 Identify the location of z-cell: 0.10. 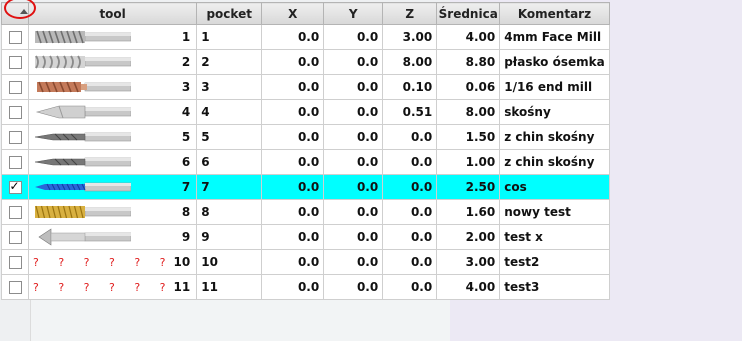
(410, 87).